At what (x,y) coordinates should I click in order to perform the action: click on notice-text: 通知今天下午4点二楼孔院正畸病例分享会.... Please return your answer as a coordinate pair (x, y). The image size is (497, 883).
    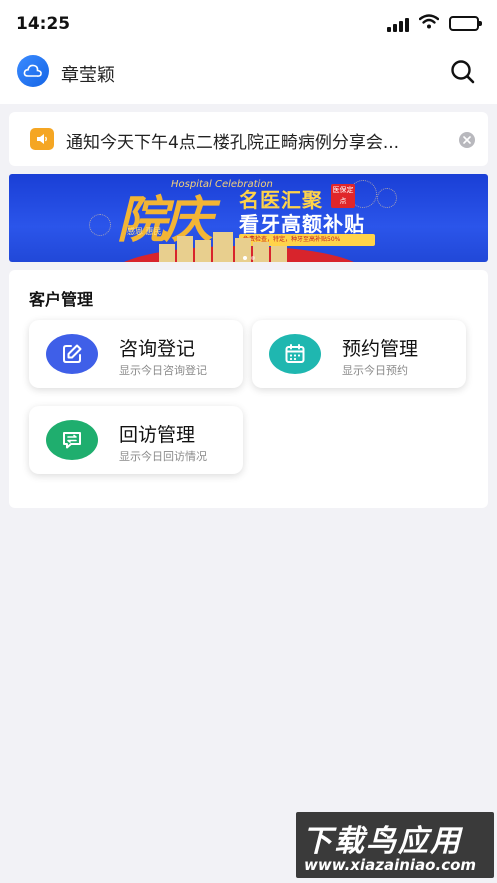
    Looking at the image, I should click on (258, 140).